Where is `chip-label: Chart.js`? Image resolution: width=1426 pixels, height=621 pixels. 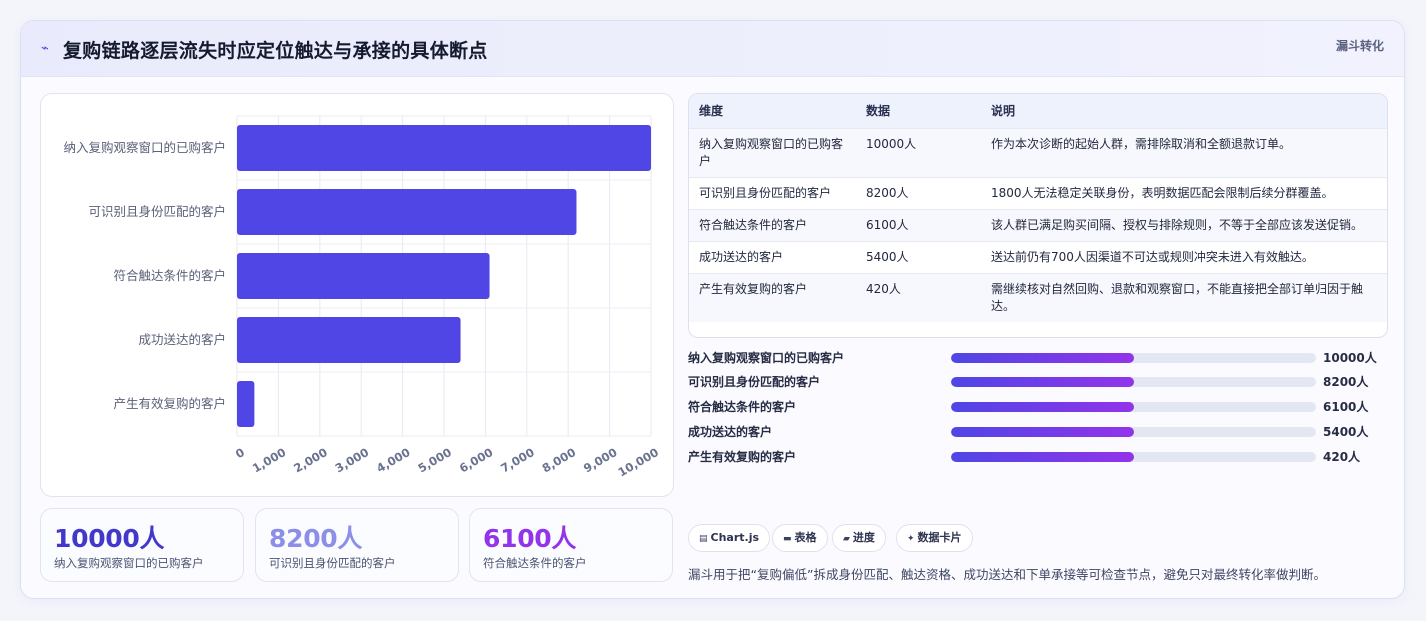 chip-label: Chart.js is located at coordinates (735, 537).